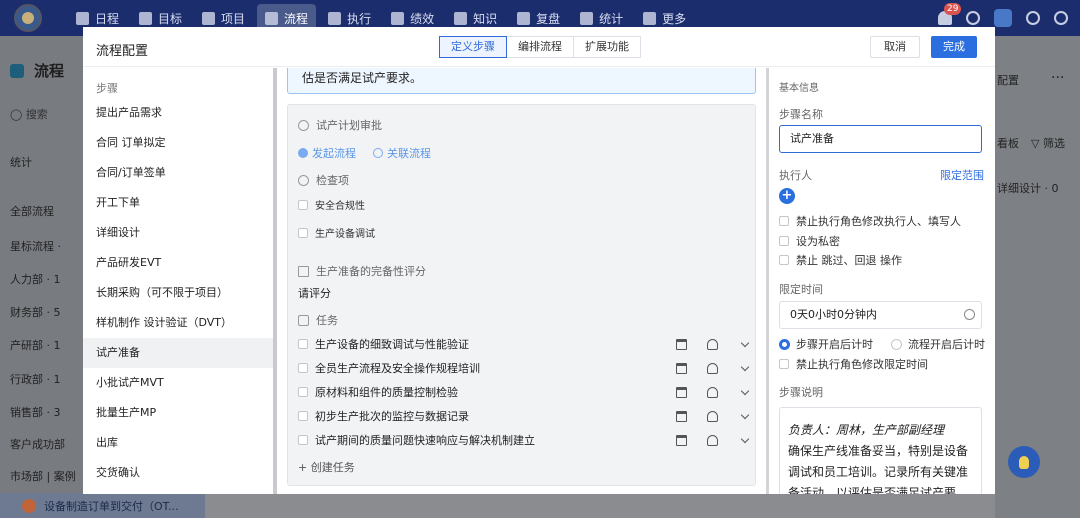 This screenshot has height=518, width=1080. I want to click on task-row: 原材料和组件的质量控制检验, so click(524, 392).